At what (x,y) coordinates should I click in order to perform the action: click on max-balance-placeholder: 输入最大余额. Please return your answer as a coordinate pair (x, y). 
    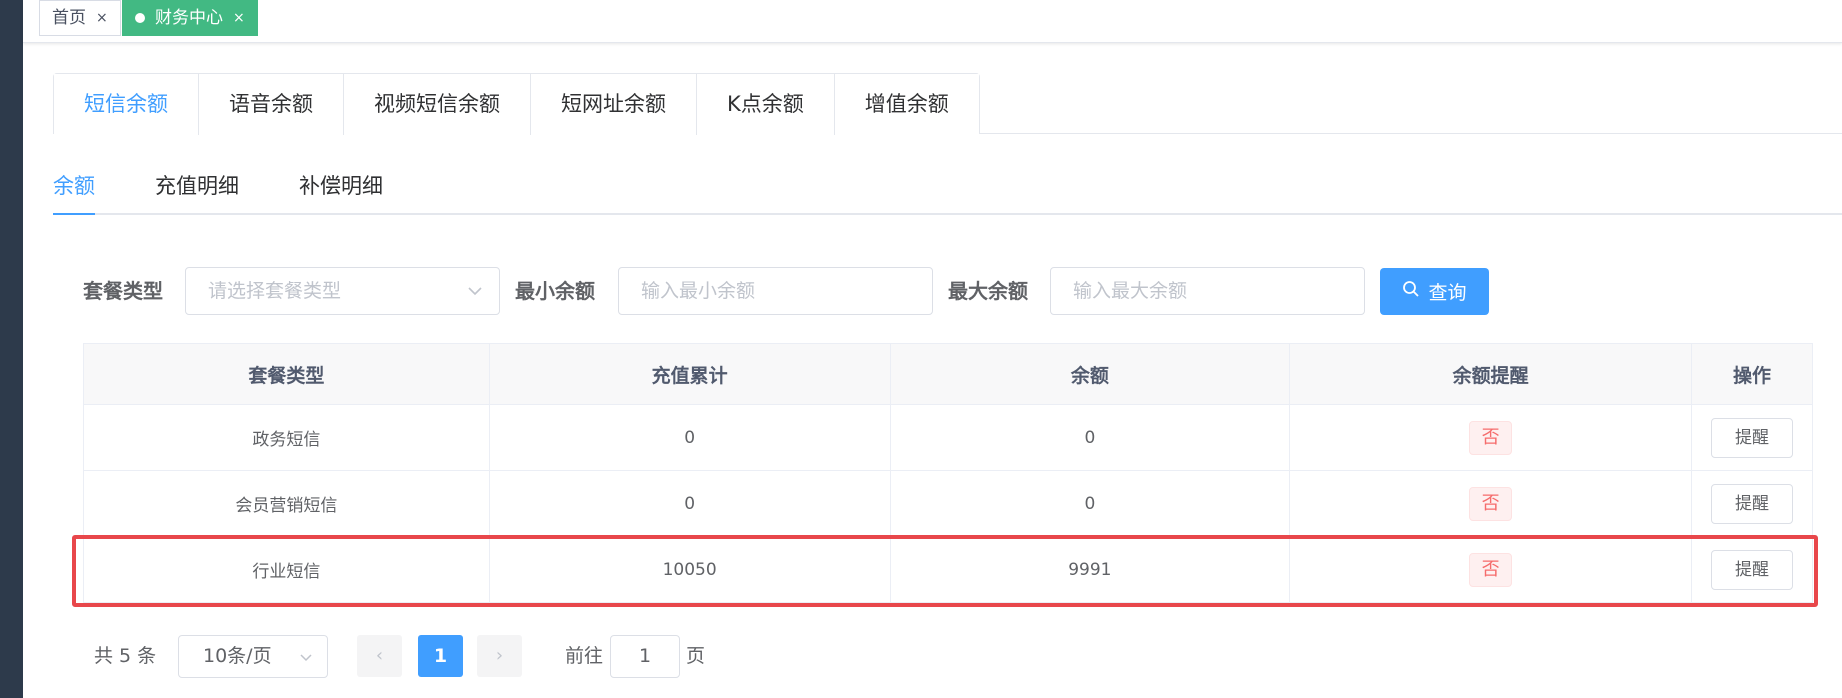
    Looking at the image, I should click on (1130, 291).